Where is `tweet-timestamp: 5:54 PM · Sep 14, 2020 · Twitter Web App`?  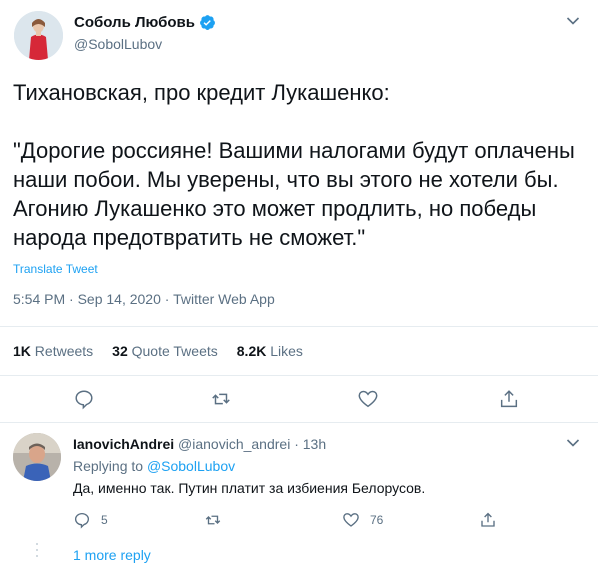 tweet-timestamp: 5:54 PM · Sep 14, 2020 · Twitter Web App is located at coordinates (144, 299).